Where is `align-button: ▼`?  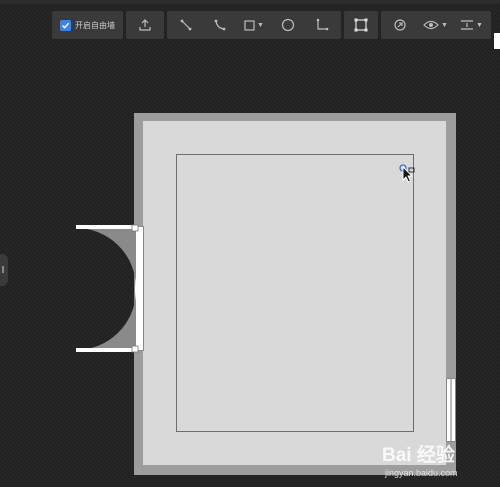 align-button: ▼ is located at coordinates (471, 25).